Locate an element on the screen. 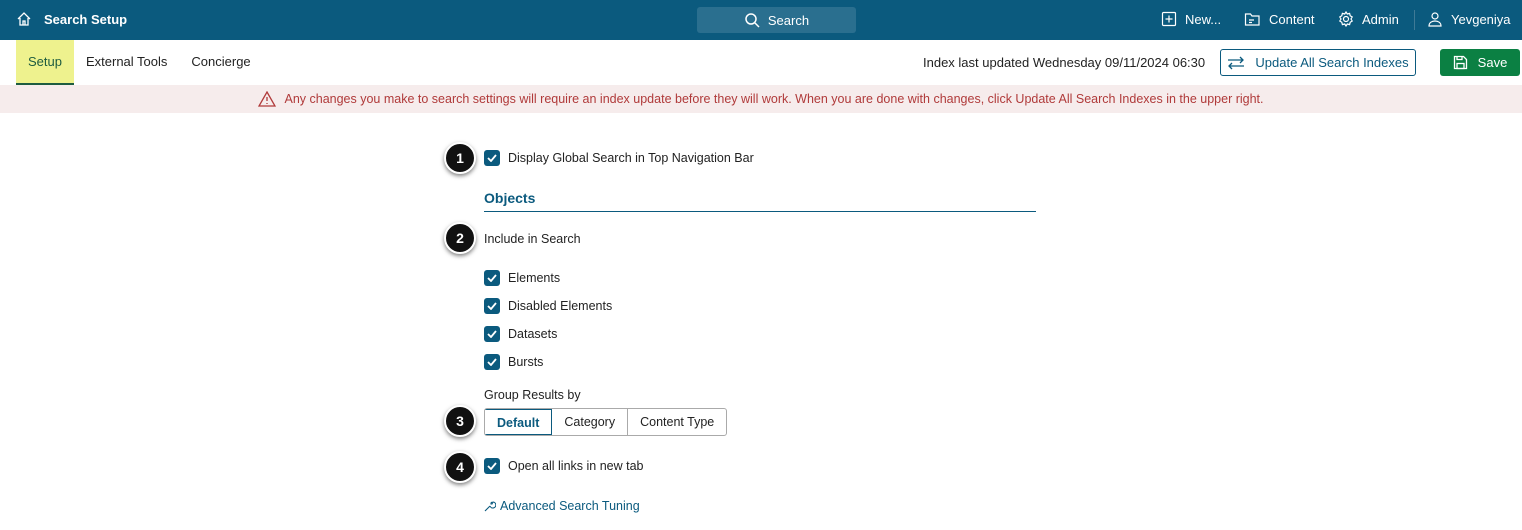 The width and height of the screenshot is (1522, 530). include-bursts-checkbox: Bursts is located at coordinates (513, 362).